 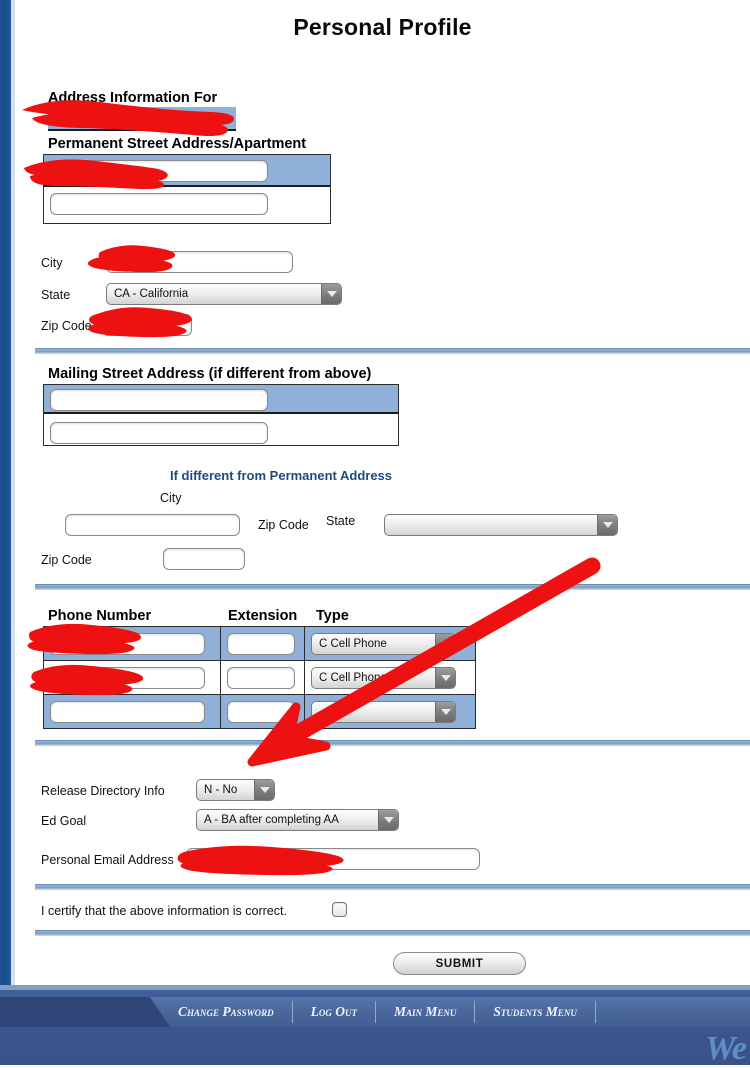 I want to click on ed-goal-label: Ed Goal, so click(x=64, y=821).